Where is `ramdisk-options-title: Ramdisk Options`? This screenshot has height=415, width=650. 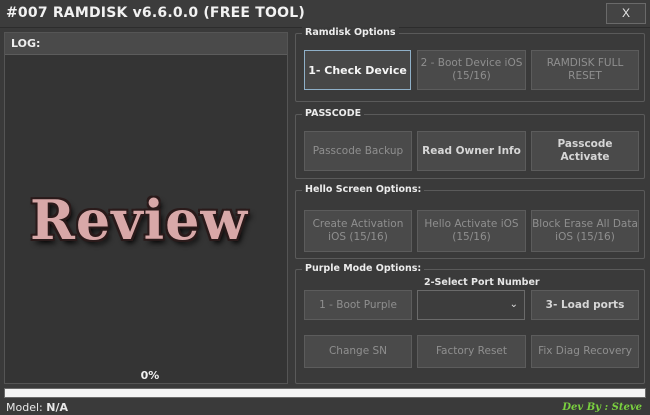
ramdisk-options-title: Ramdisk Options is located at coordinates (350, 32).